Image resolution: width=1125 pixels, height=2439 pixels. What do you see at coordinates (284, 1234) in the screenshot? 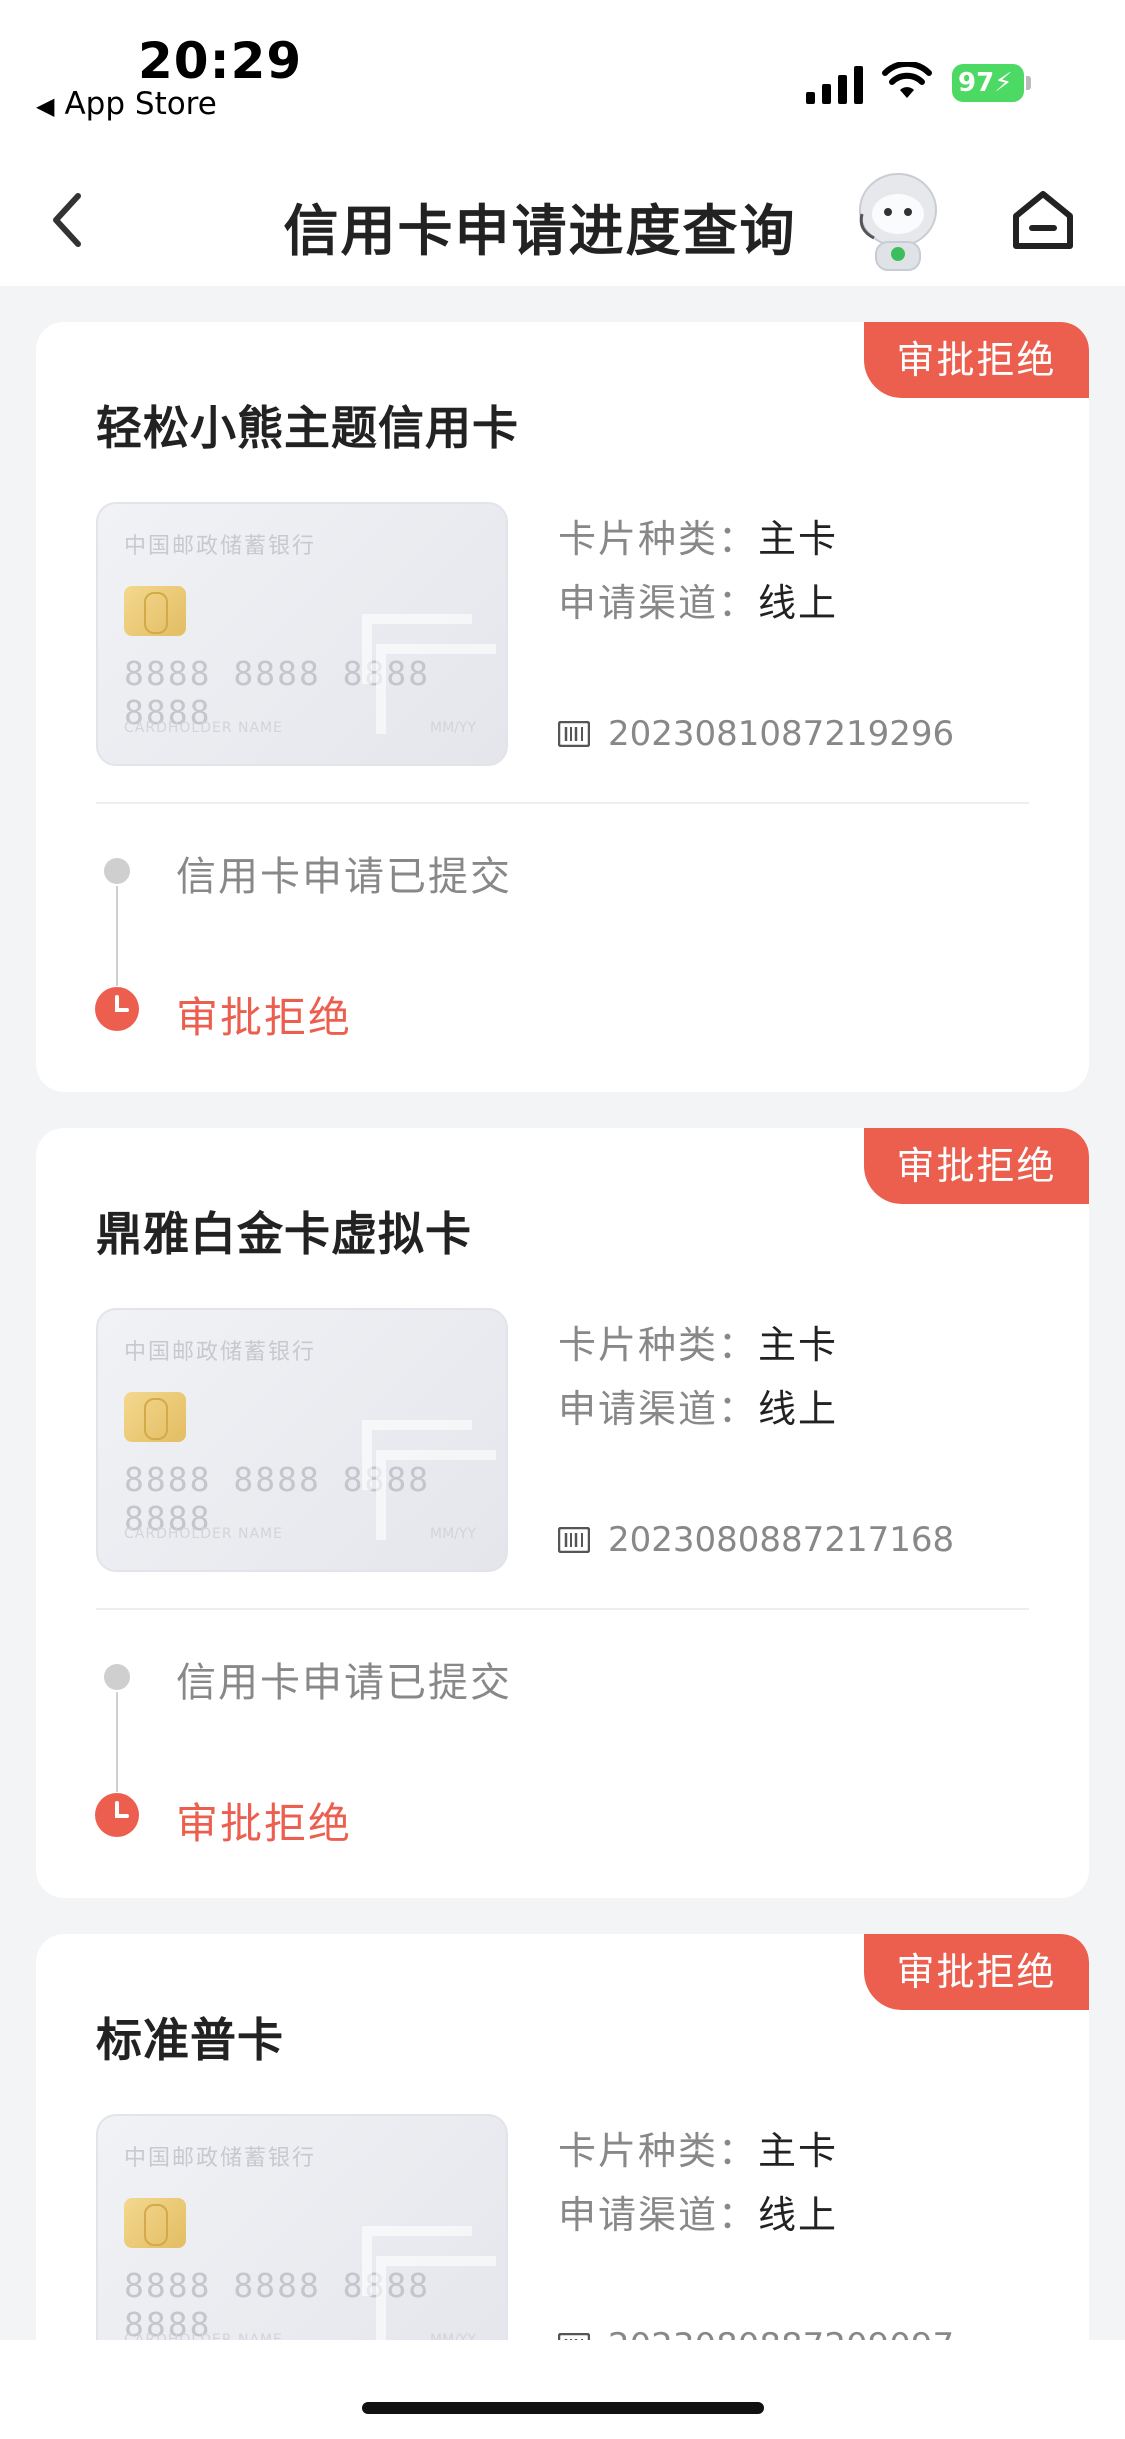
I see `card-product-name: 鼎雅白金卡虚拟卡` at bounding box center [284, 1234].